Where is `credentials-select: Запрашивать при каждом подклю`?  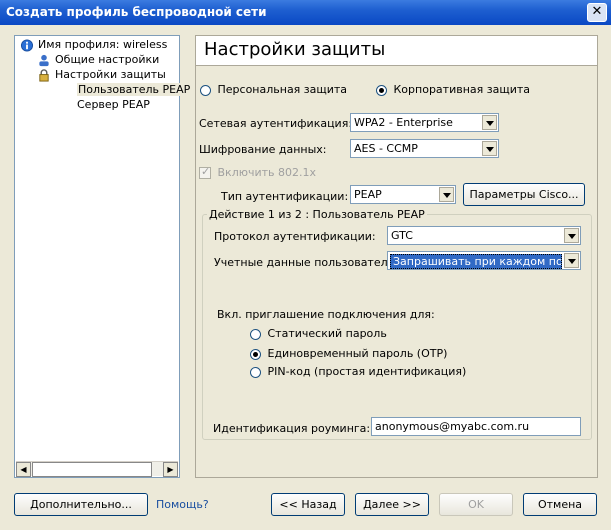 credentials-select: Запрашивать при каждом подклю is located at coordinates (484, 260).